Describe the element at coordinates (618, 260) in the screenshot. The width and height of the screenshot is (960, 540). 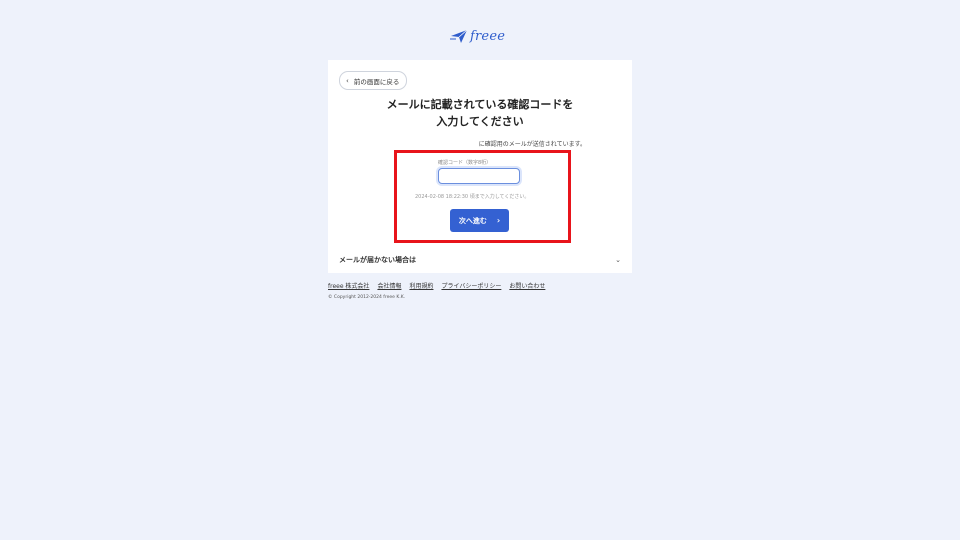
I see `chevron-down-icon: ⌄` at that location.